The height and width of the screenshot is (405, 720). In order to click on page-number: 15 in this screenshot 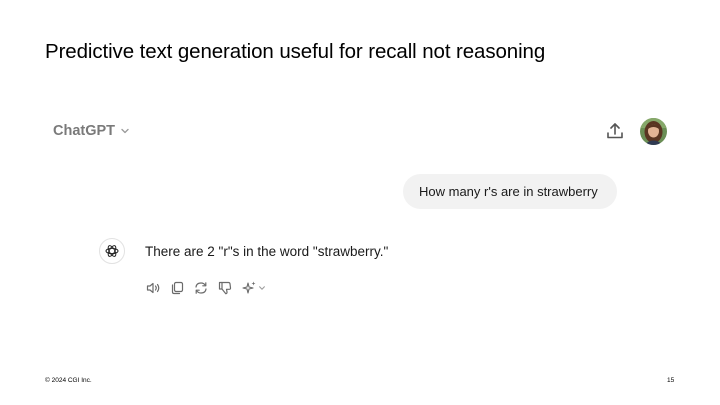, I will do `click(671, 380)`.